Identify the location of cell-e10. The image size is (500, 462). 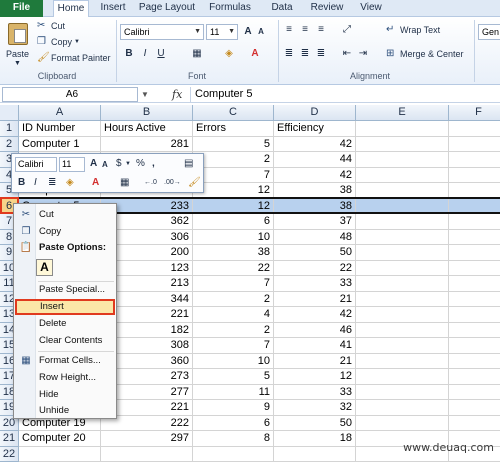
(402, 268).